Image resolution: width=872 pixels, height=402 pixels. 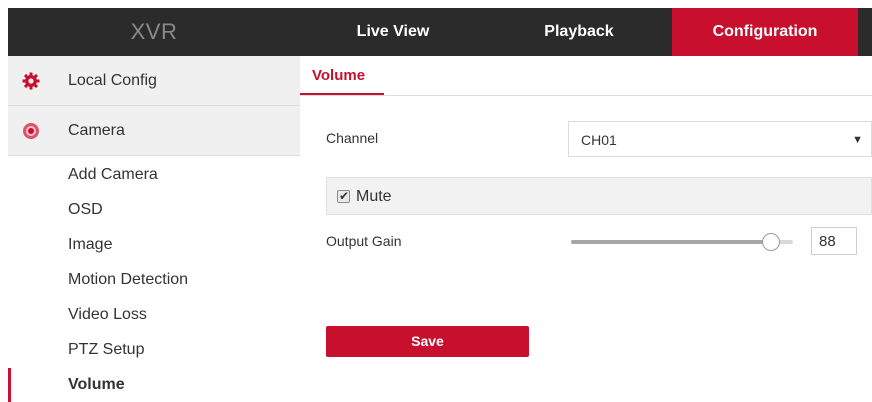 I want to click on output-gain-slider, so click(x=682, y=242).